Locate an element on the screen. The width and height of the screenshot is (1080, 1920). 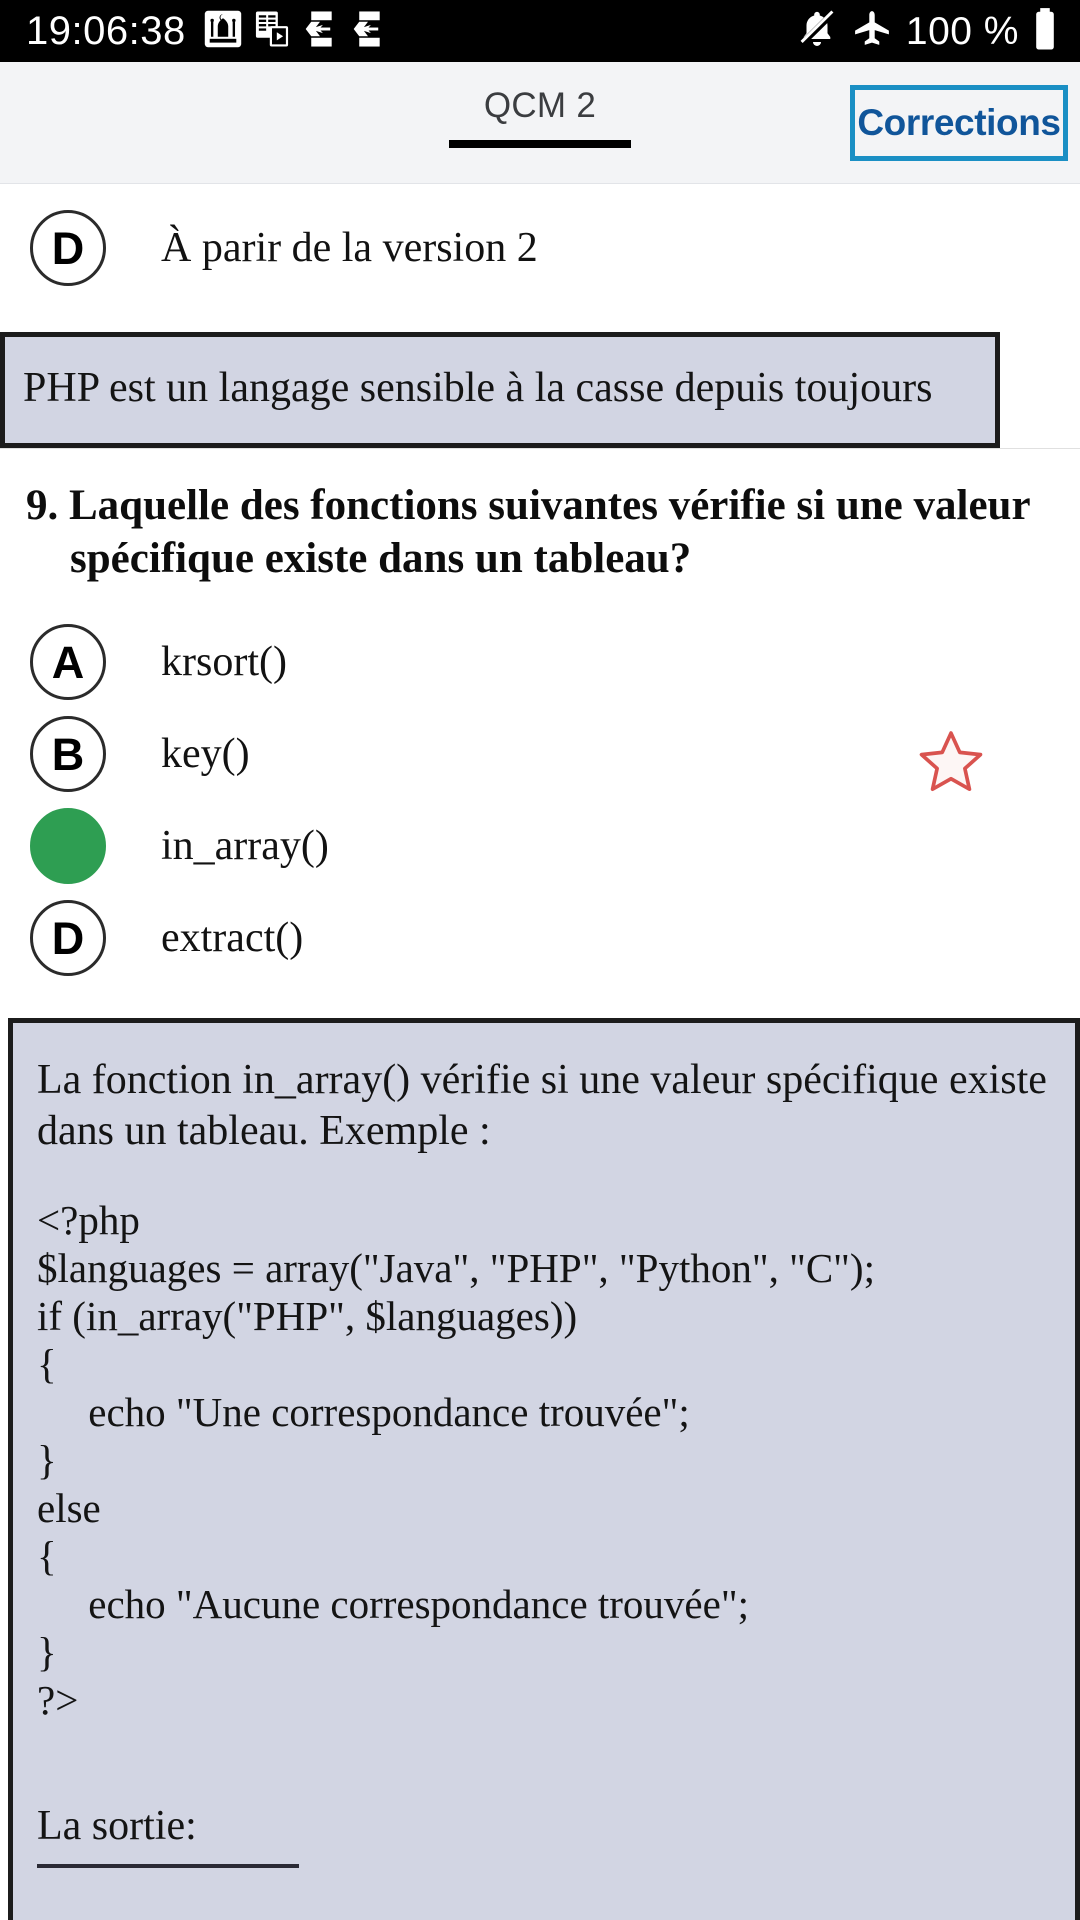
prev-option-d-label: À parir de la version 2 is located at coordinates (349, 247).